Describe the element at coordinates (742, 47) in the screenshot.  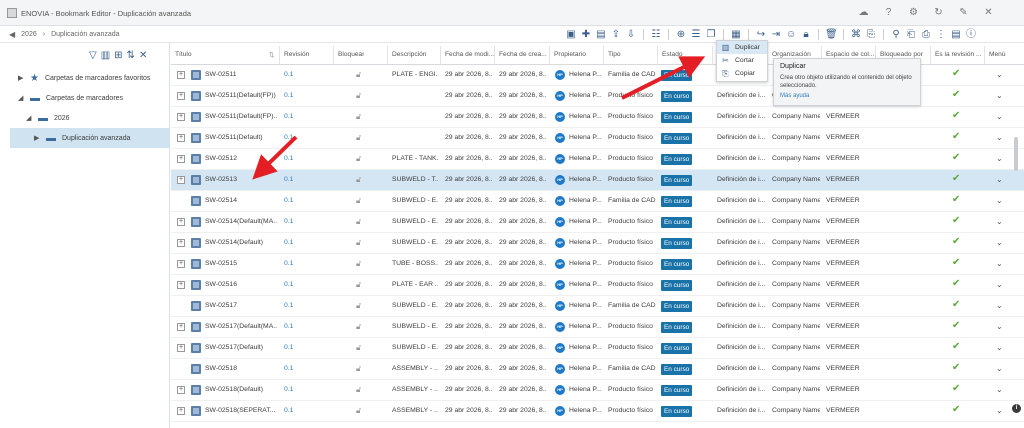
I see `menu-item-duplicar: ▥ Duplicar` at that location.